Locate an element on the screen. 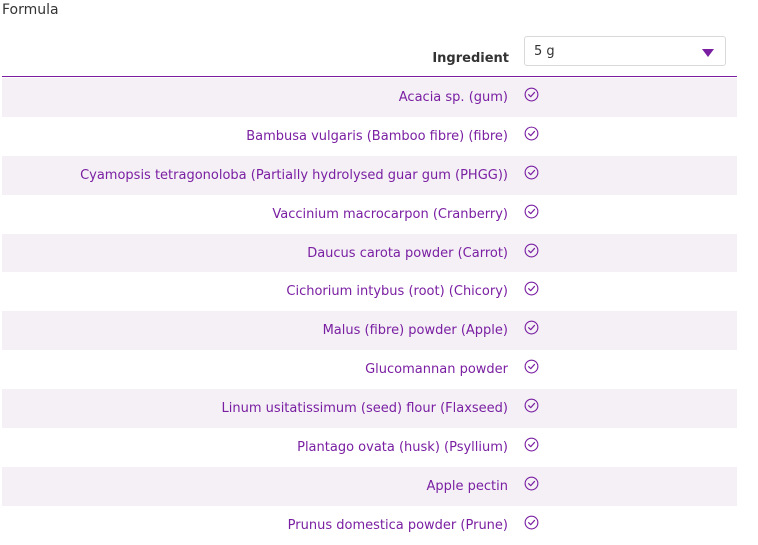 Image resolution: width=758 pixels, height=545 pixels. table-row: Prunus domestica powder (Prune) is located at coordinates (369, 525).